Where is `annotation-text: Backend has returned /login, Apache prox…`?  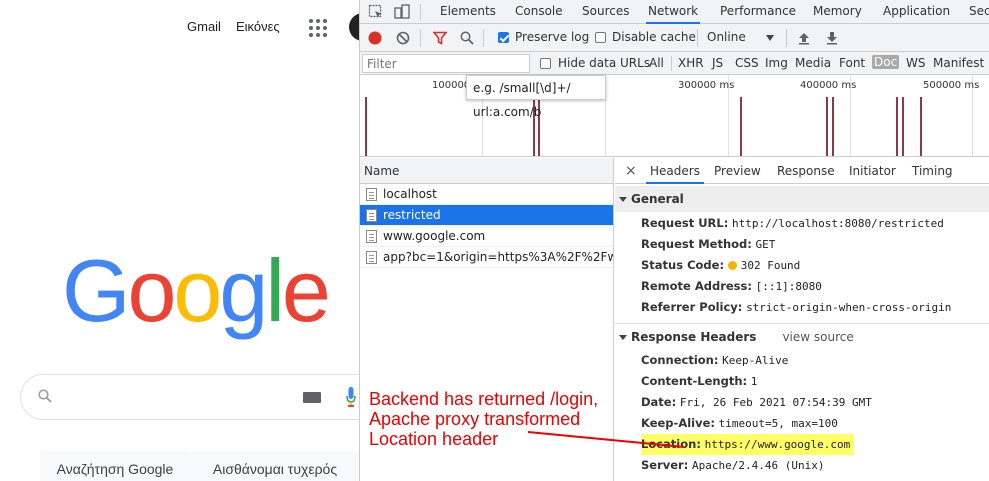 annotation-text: Backend has returned /login, Apache prox… is located at coordinates (483, 419).